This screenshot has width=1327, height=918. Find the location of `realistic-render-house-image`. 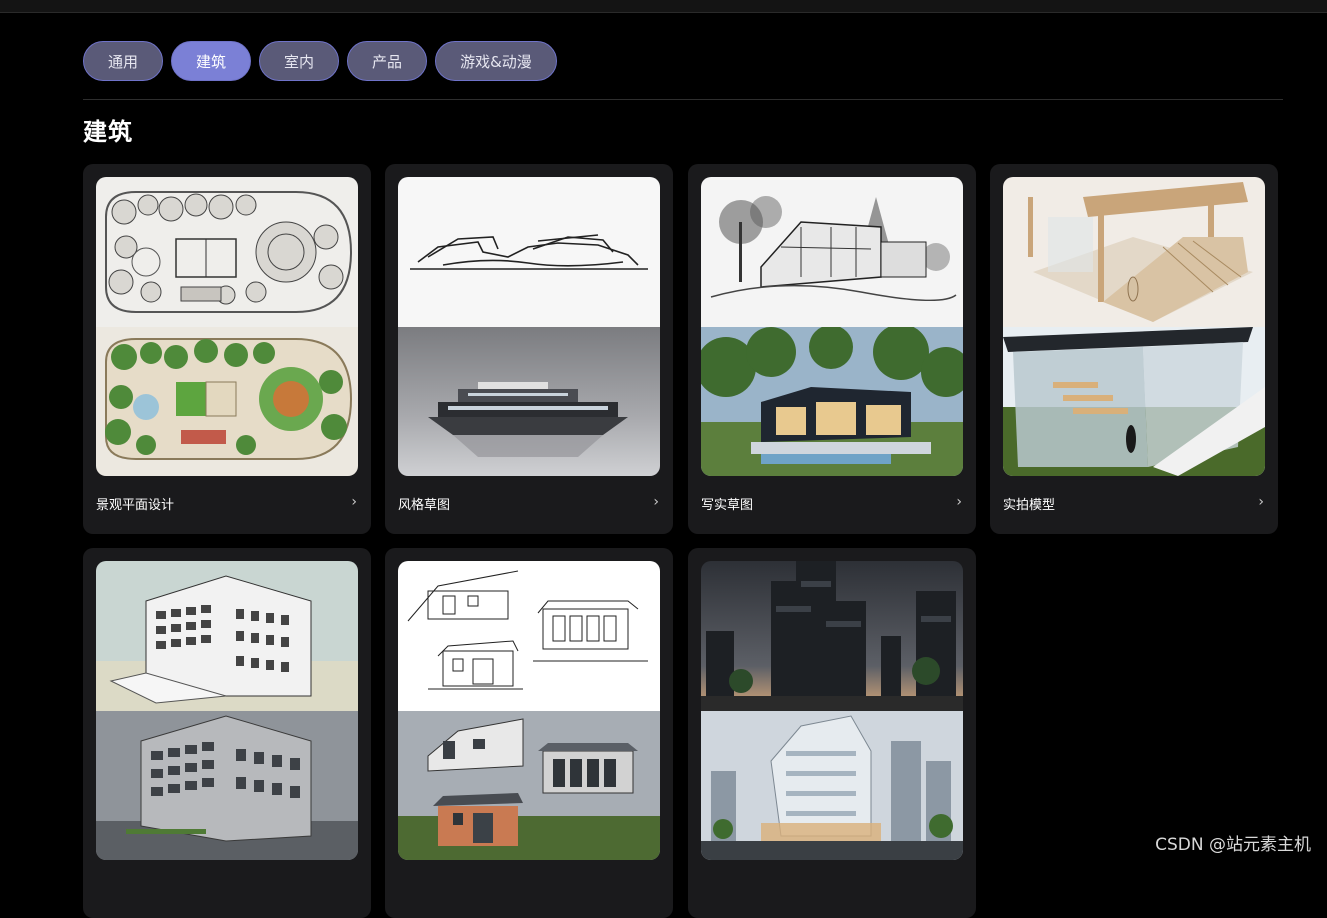

realistic-render-house-image is located at coordinates (832, 401).